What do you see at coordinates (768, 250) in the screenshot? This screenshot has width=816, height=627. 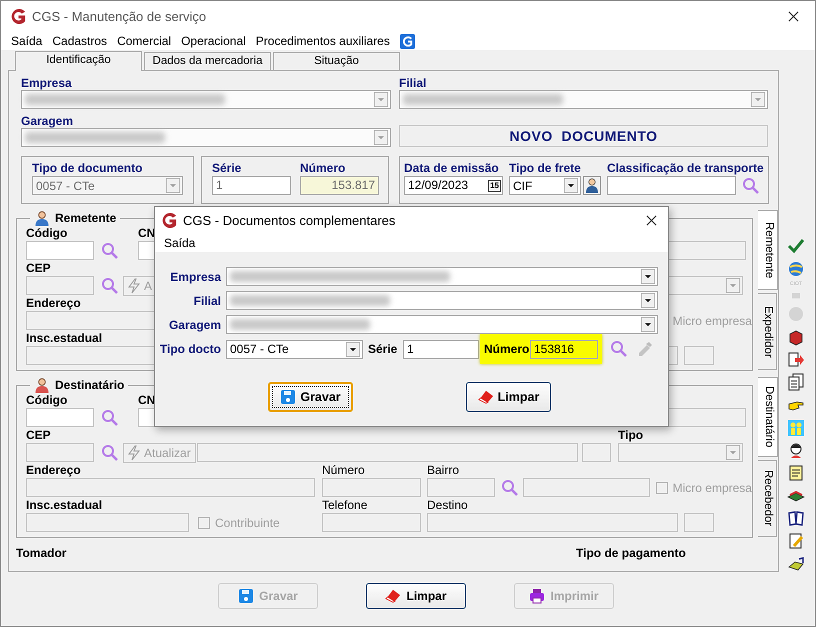 I see `tab: Remetente` at bounding box center [768, 250].